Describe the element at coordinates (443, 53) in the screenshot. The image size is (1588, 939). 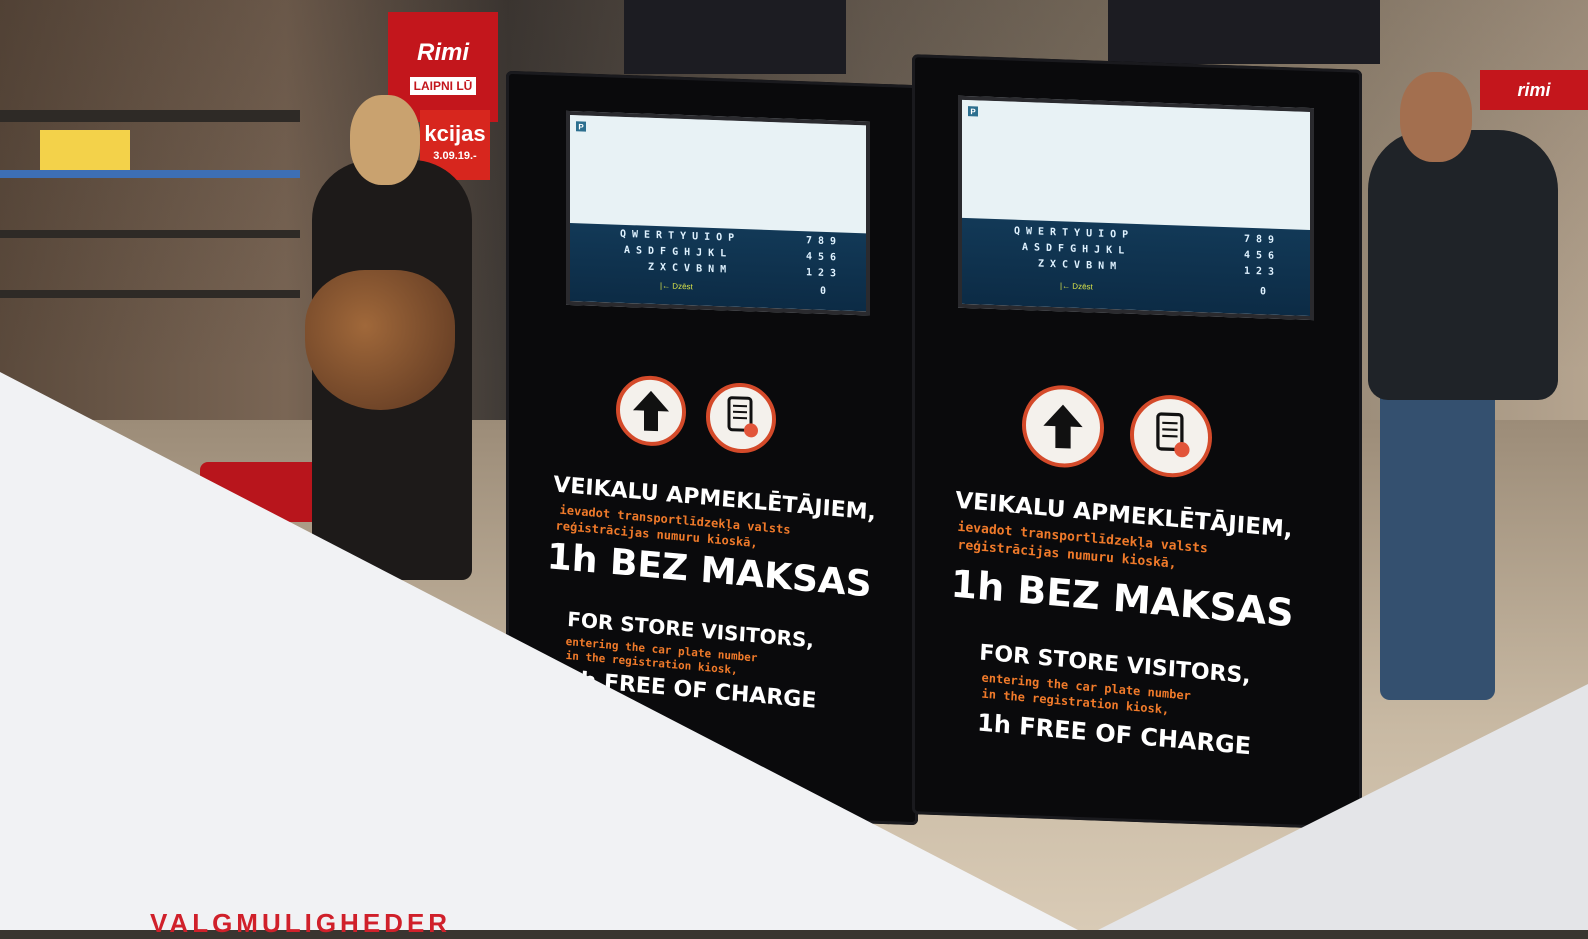
I see `store-sign-text: Rimi` at that location.